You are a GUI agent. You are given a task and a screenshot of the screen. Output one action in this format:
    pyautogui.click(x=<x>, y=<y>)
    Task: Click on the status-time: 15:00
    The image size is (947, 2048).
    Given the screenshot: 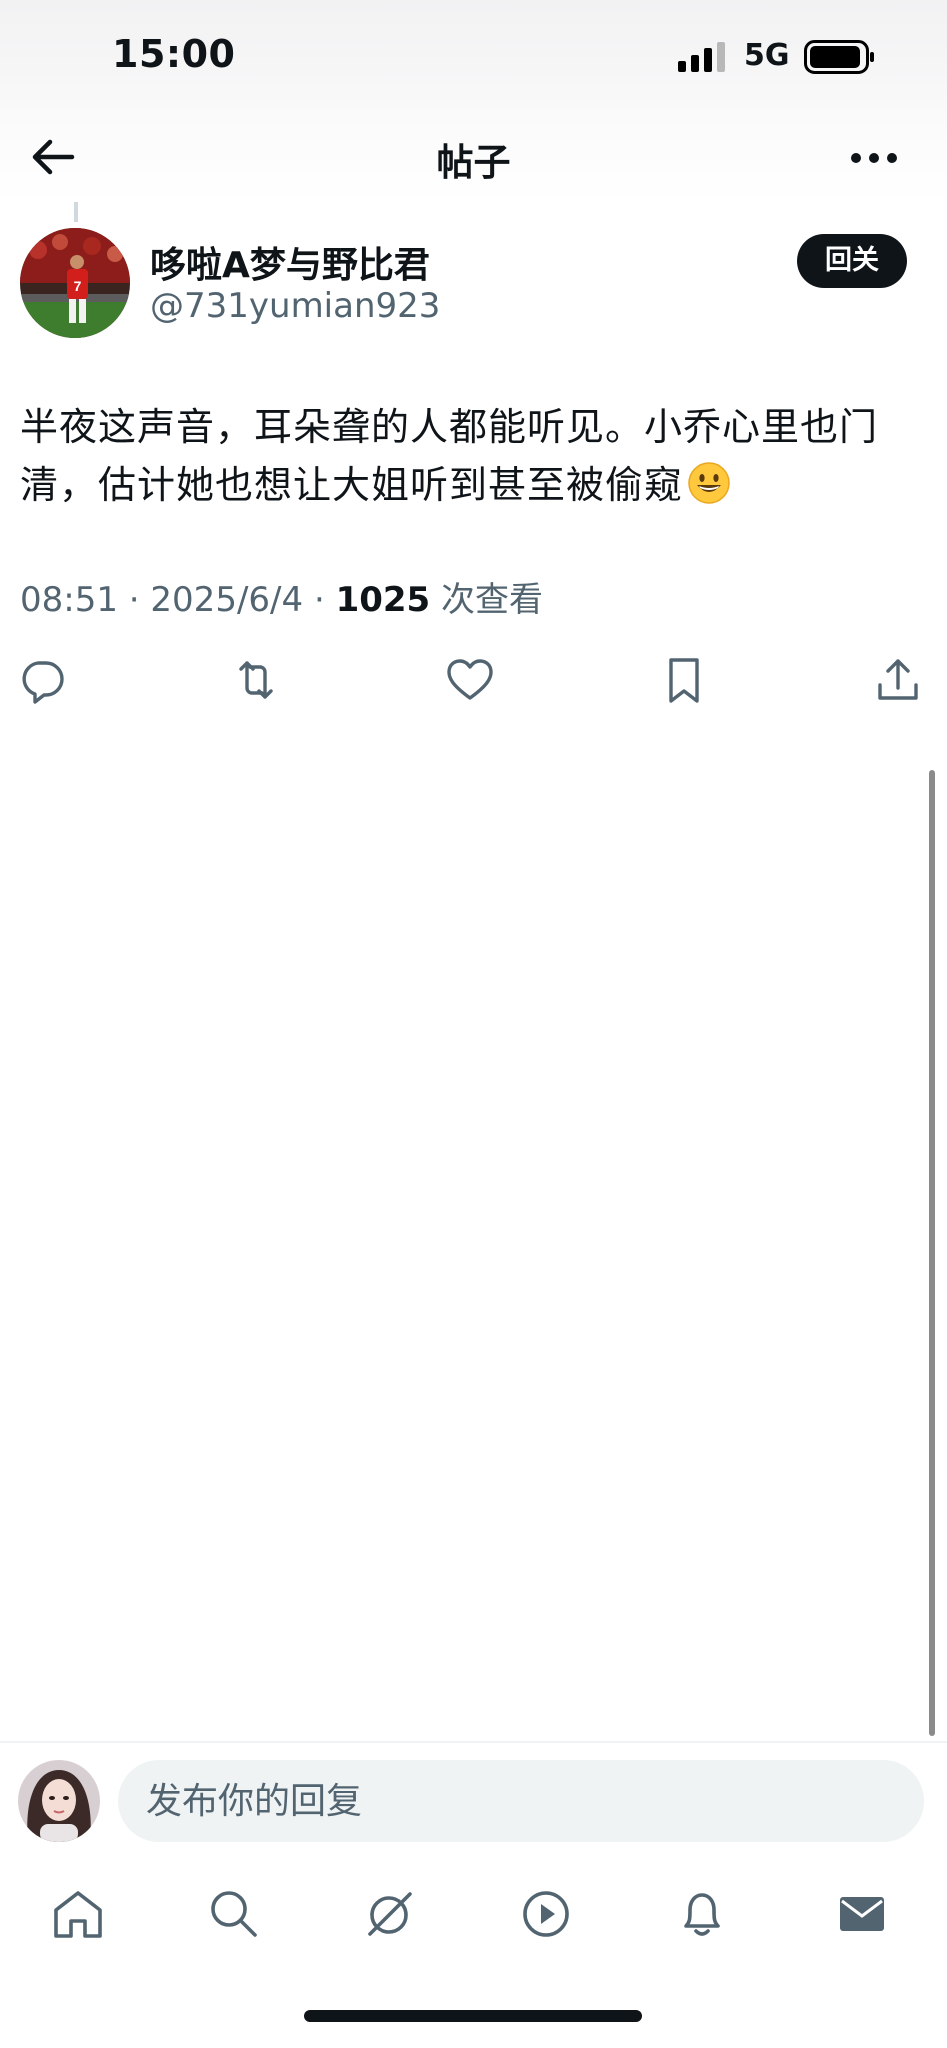 What is the action you would take?
    pyautogui.click(x=174, y=54)
    